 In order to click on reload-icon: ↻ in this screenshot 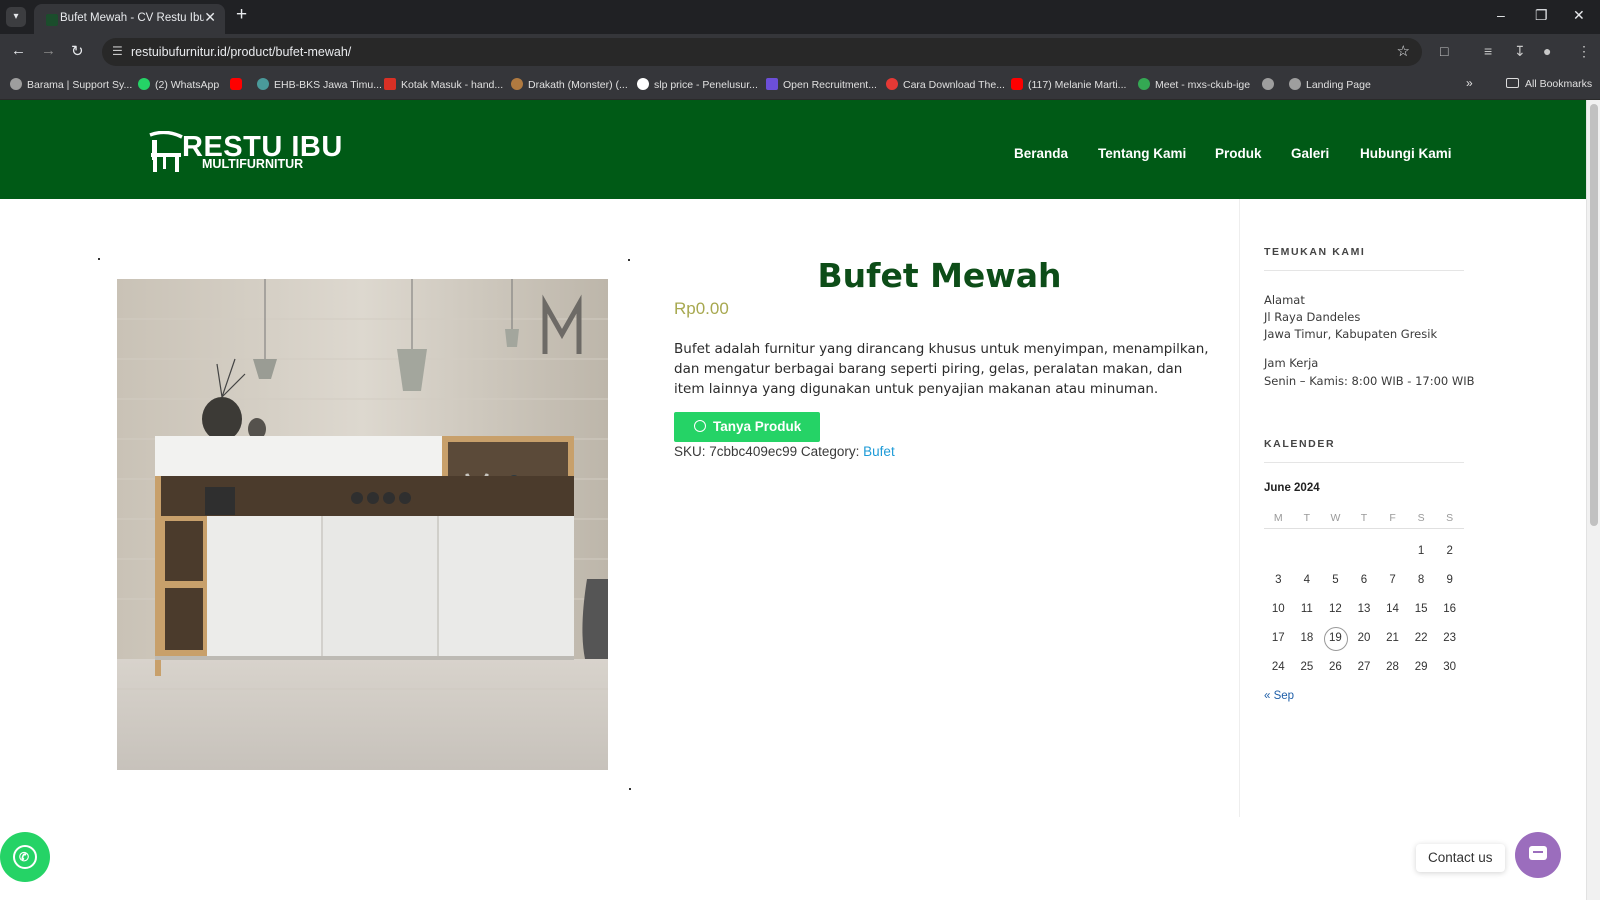, I will do `click(77, 51)`.